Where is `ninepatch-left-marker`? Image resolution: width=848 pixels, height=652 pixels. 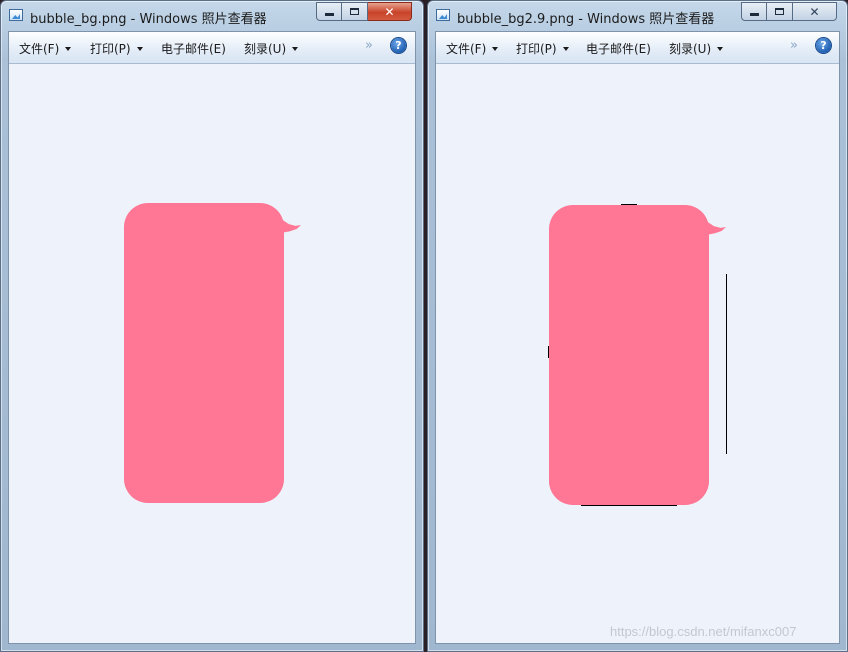 ninepatch-left-marker is located at coordinates (548, 352).